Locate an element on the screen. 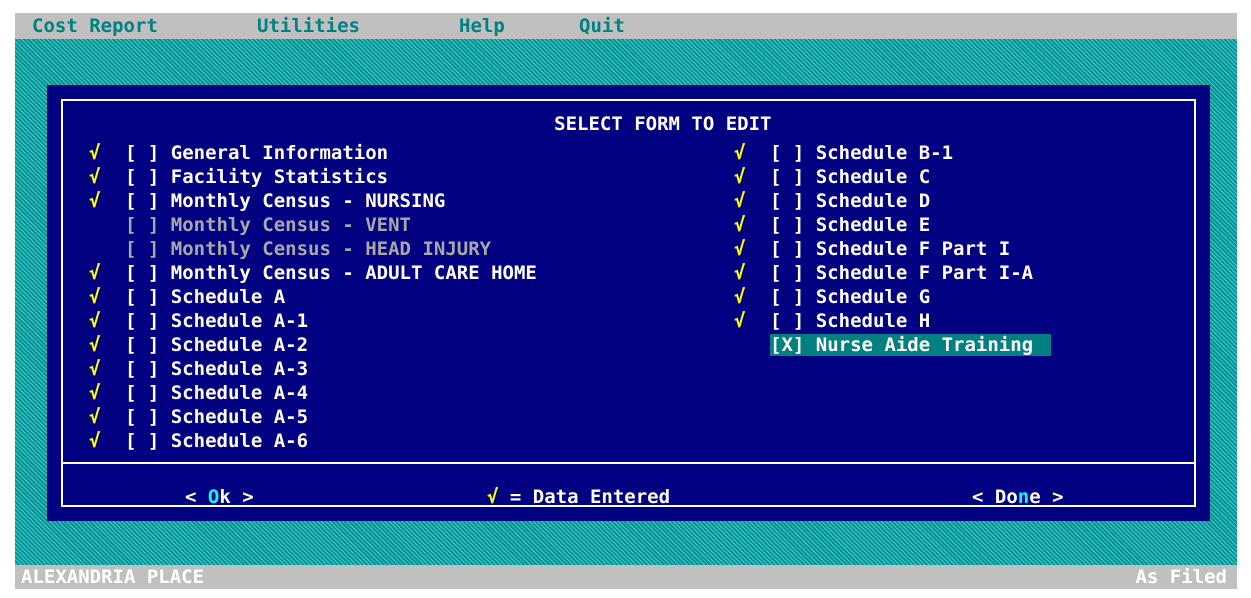 This screenshot has width=1251, height=598. form-item-label: General Information is located at coordinates (279, 153).